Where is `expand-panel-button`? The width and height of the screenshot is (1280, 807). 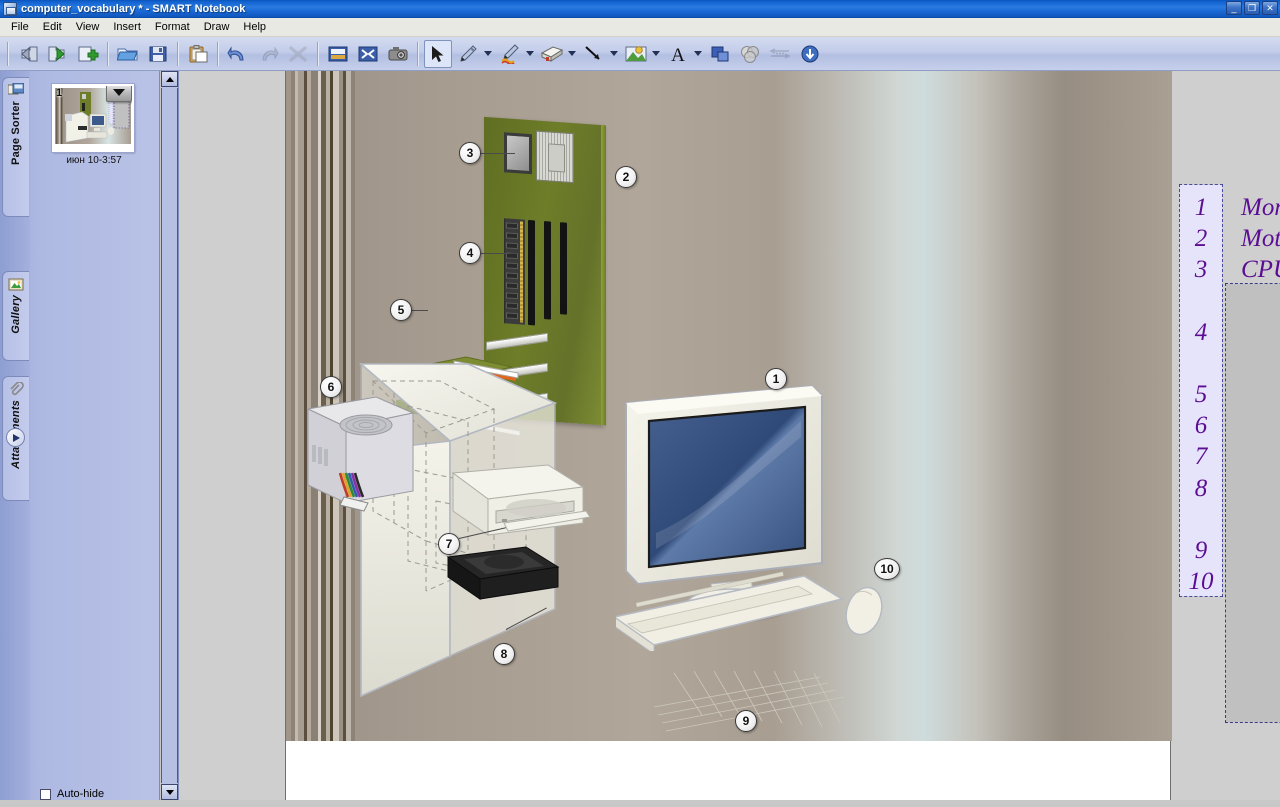
expand-panel-button is located at coordinates (15, 437).